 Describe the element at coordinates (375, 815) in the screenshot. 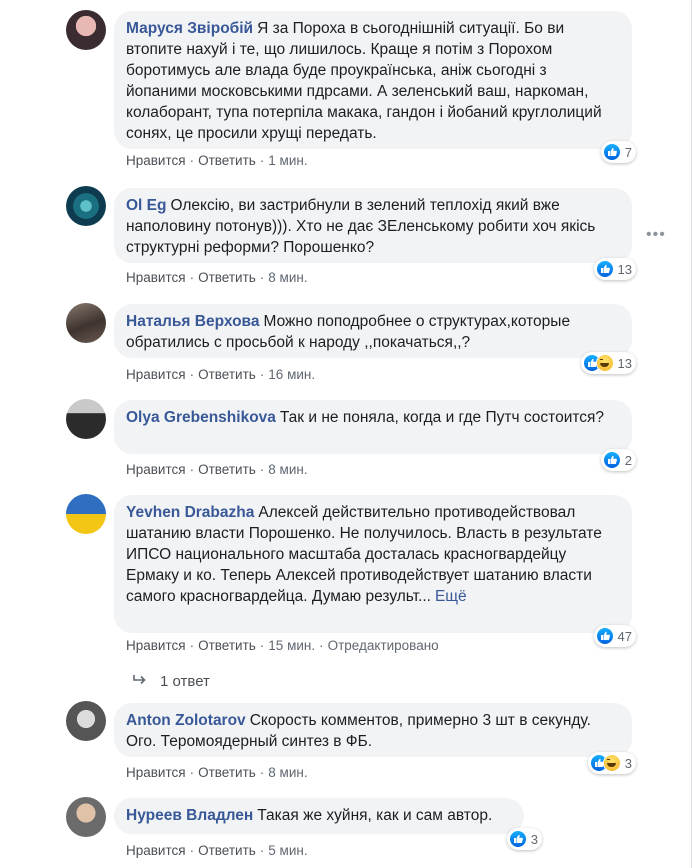

I see `comment-text: Такая же хуйня, как и сам автор.` at that location.